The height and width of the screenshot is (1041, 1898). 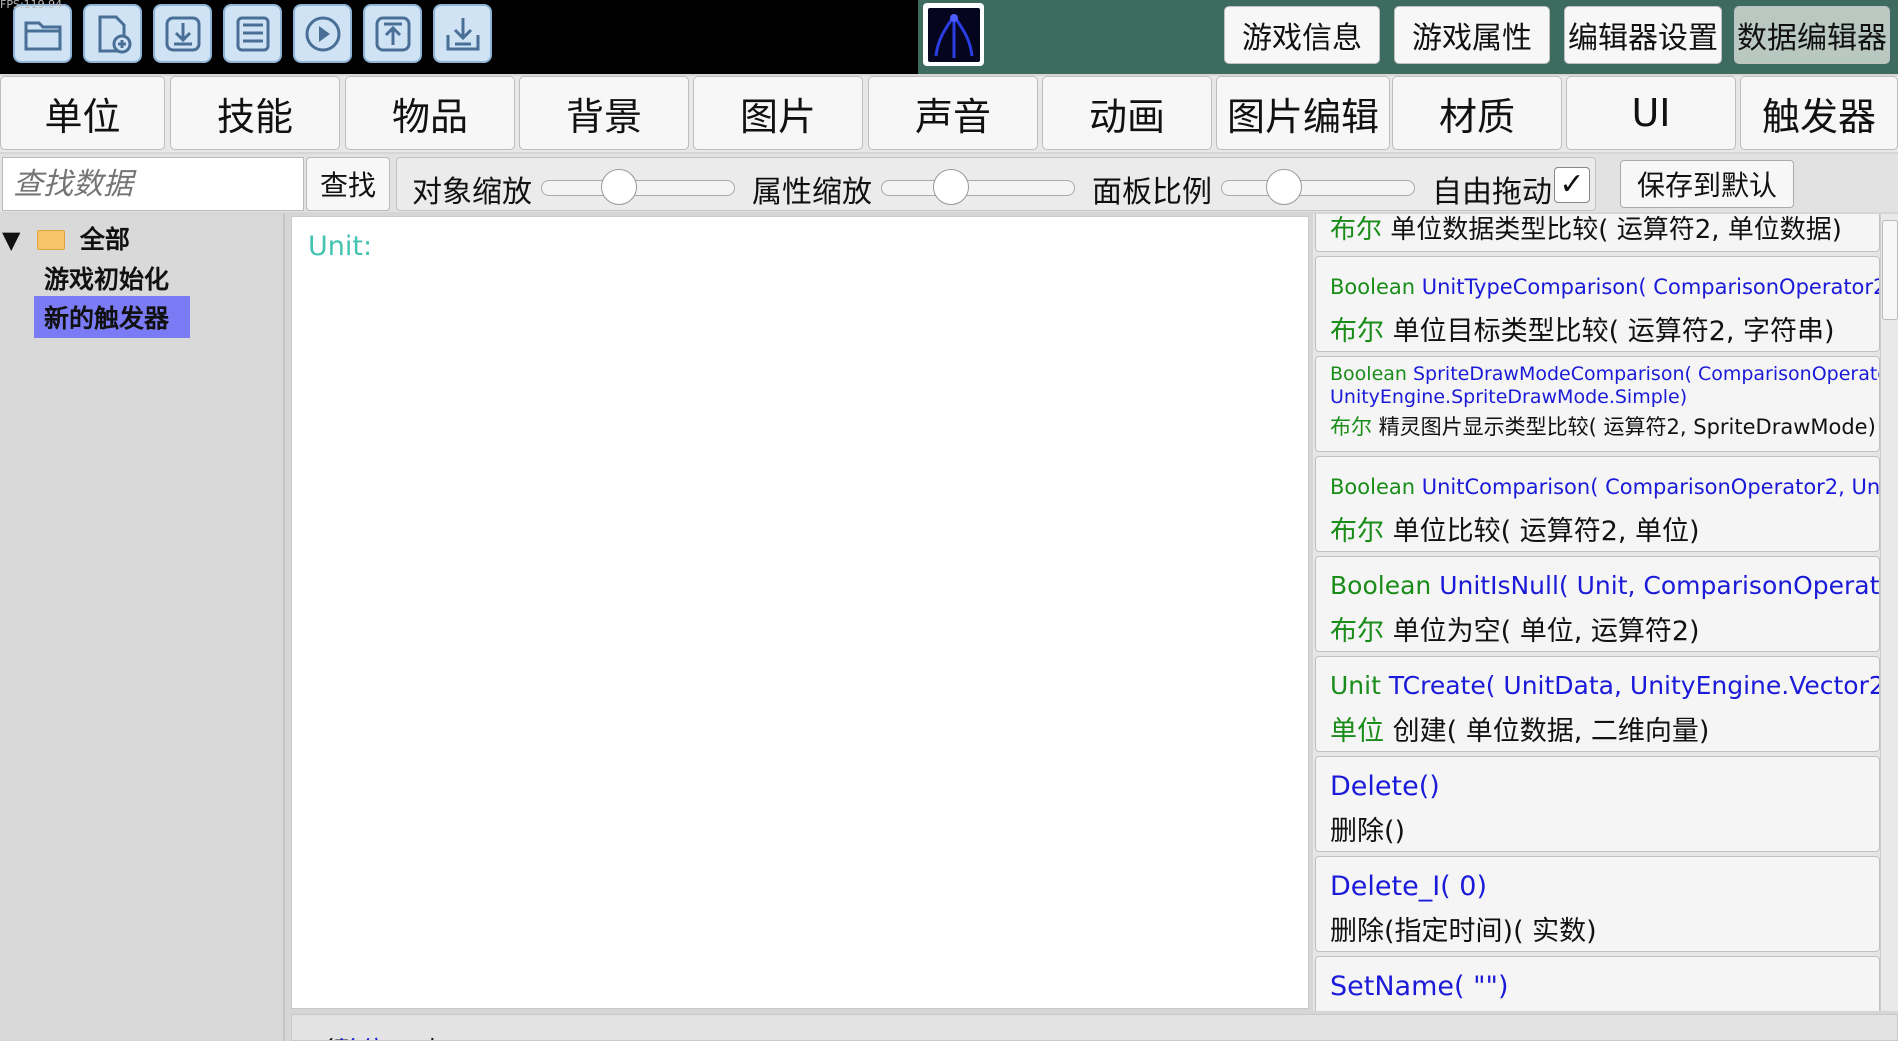 I want to click on category-tabs: 单位 技能 物品 背景 图片 声音 动画 图片编辑 材质 UI 触发器, so click(x=949, y=114).